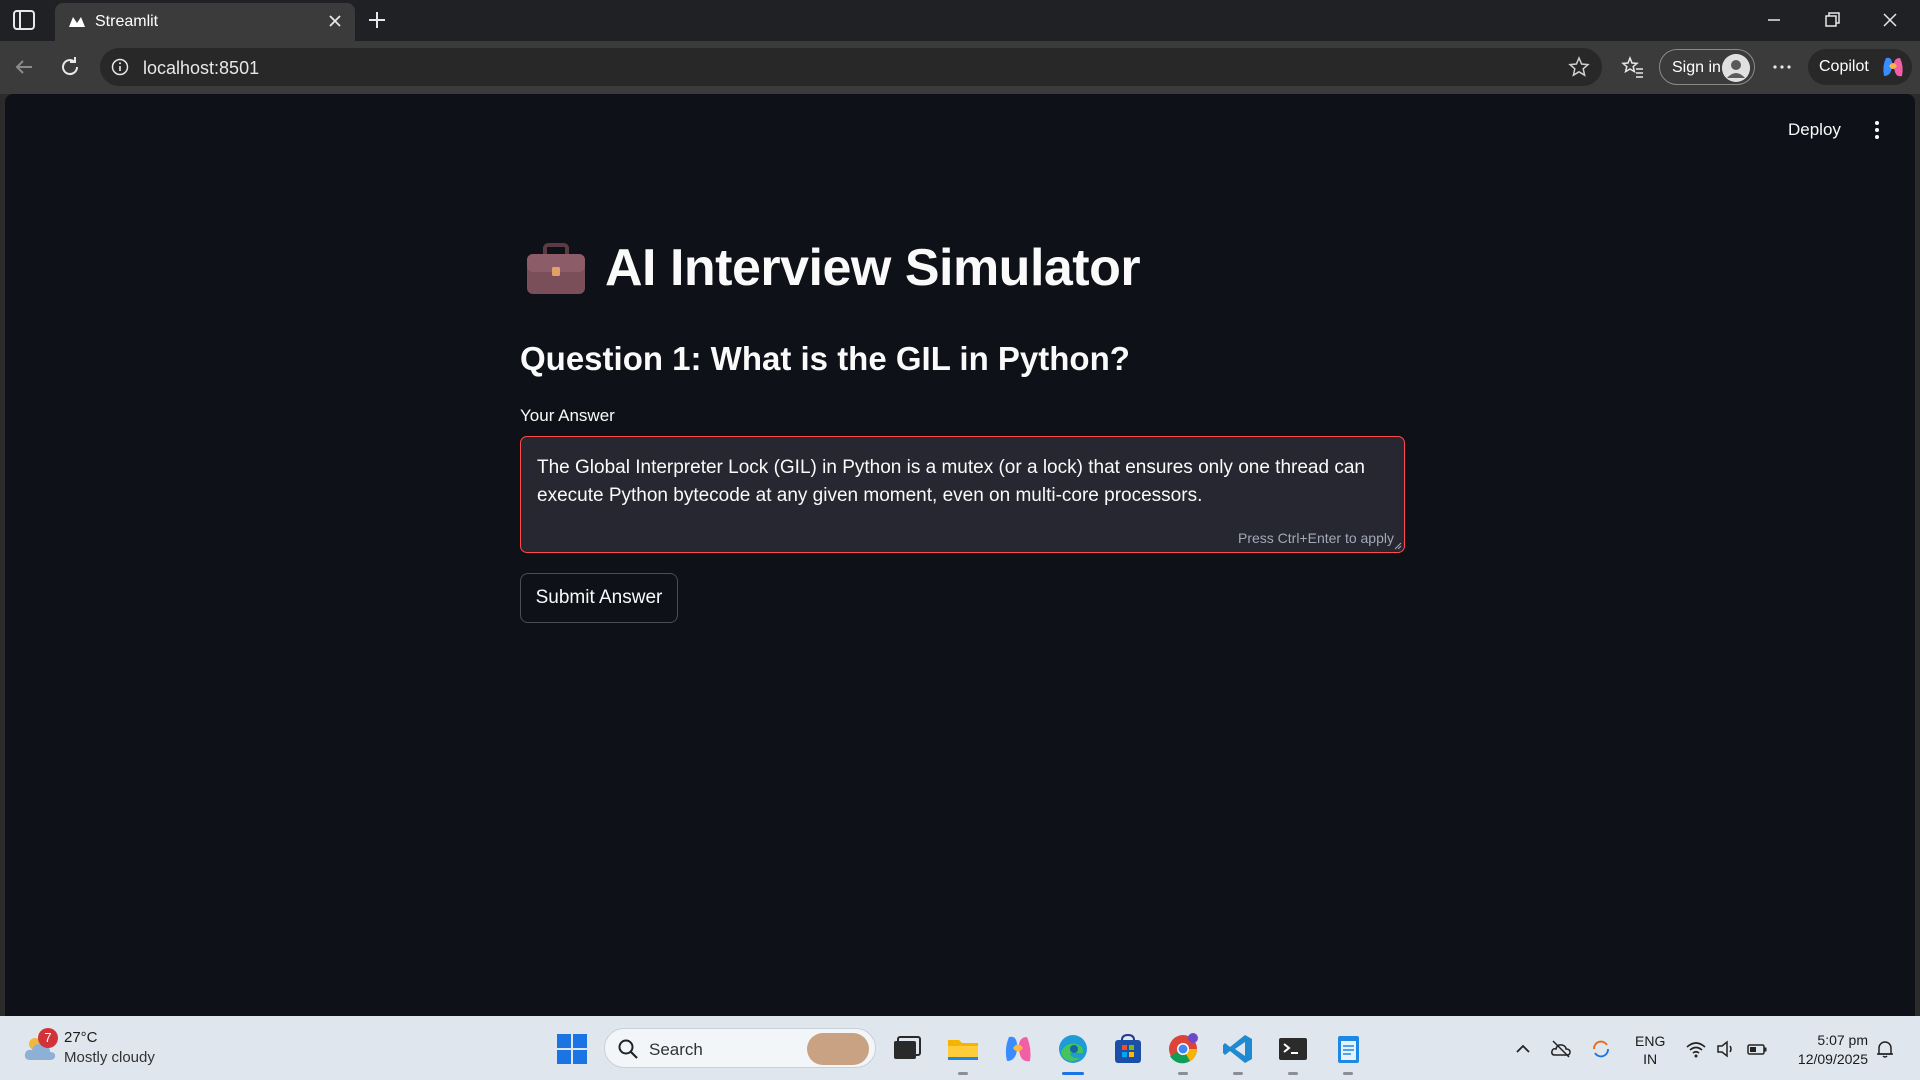 This screenshot has height=1080, width=1920. What do you see at coordinates (1018, 1049) in the screenshot?
I see `copilot-app-icon` at bounding box center [1018, 1049].